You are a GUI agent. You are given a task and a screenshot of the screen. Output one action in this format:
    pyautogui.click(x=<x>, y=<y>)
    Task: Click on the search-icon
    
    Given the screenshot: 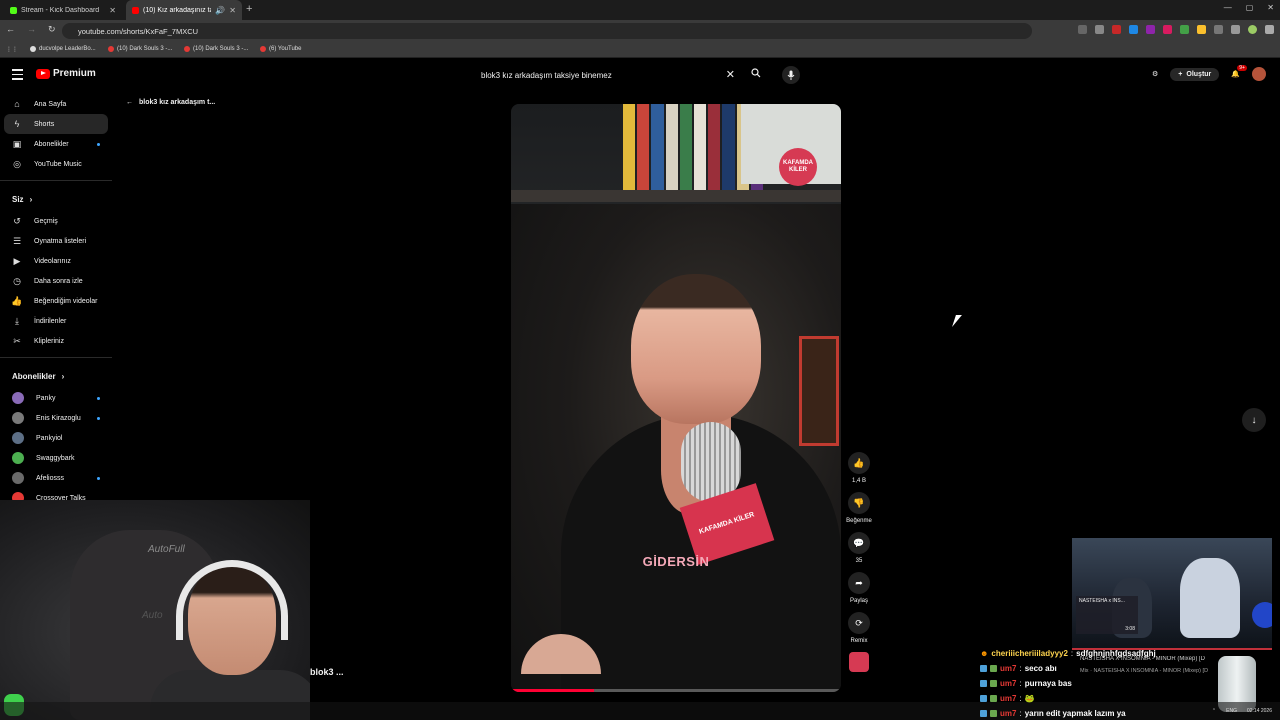 What is the action you would take?
    pyautogui.click(x=756, y=74)
    